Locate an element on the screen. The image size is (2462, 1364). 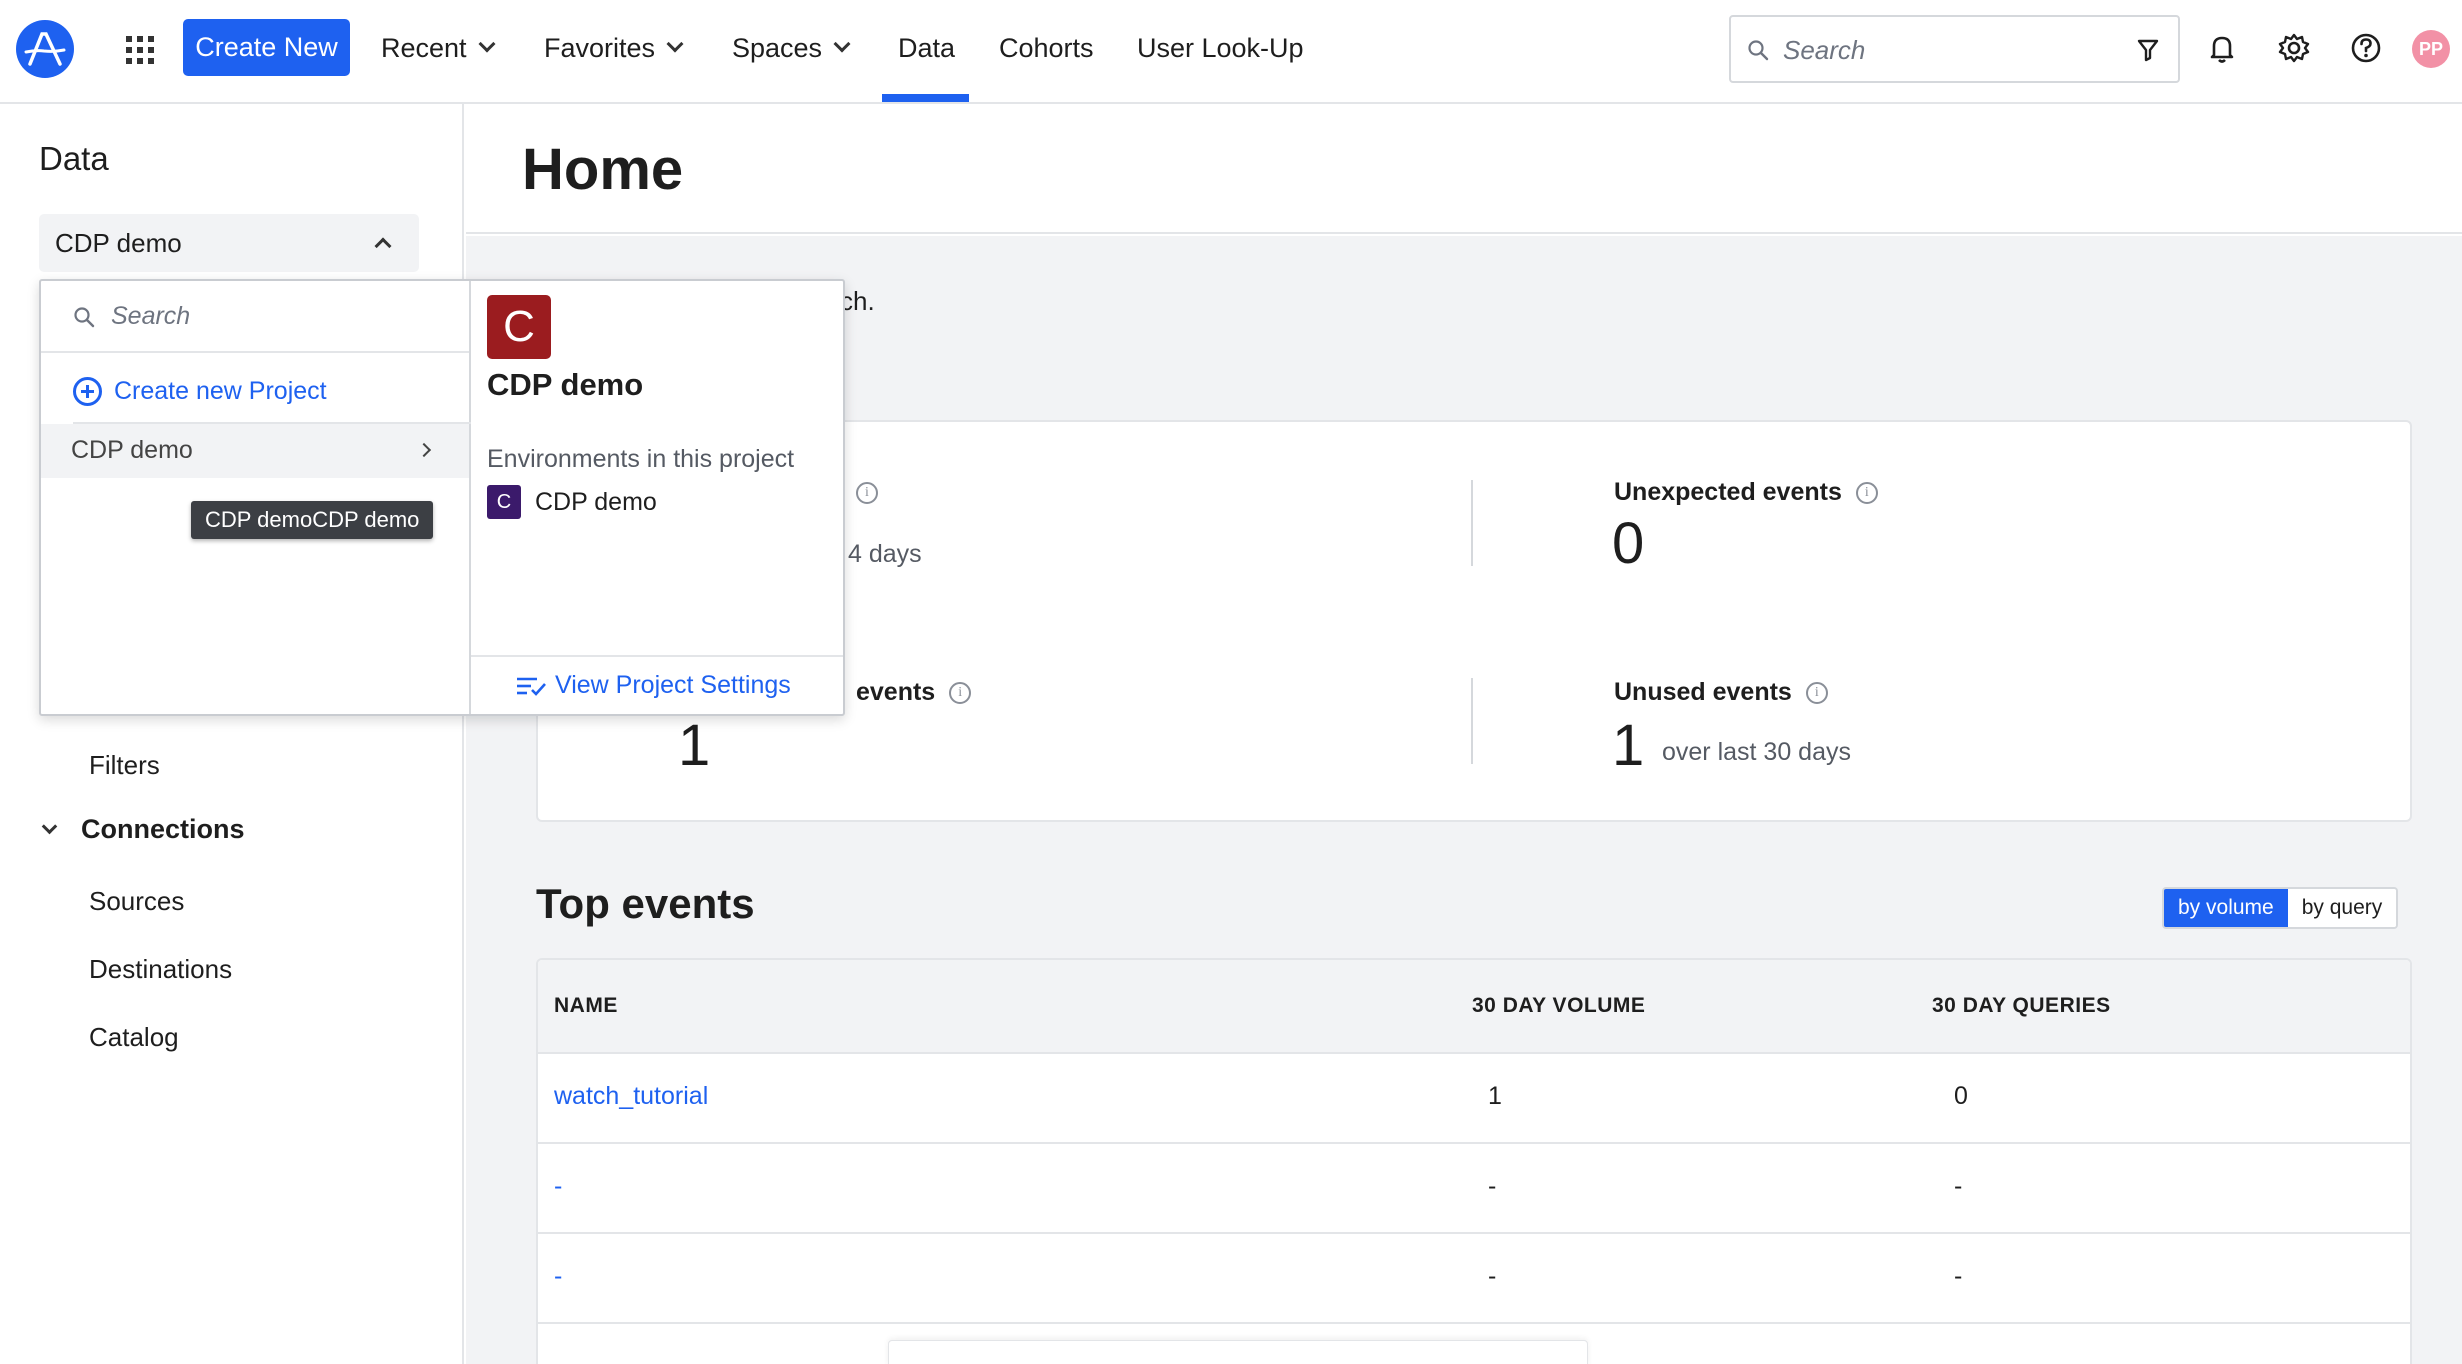
sidebar-section-connections: Connections is located at coordinates (143, 829).